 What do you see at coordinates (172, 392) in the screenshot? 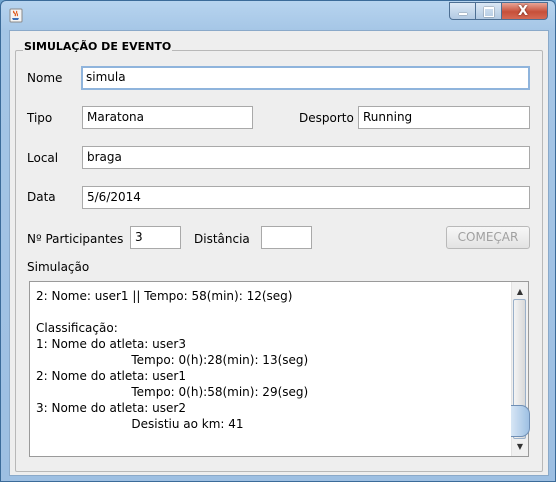
I see `simulation-line: Tempo: 0(h):58(min): 29(seg)` at bounding box center [172, 392].